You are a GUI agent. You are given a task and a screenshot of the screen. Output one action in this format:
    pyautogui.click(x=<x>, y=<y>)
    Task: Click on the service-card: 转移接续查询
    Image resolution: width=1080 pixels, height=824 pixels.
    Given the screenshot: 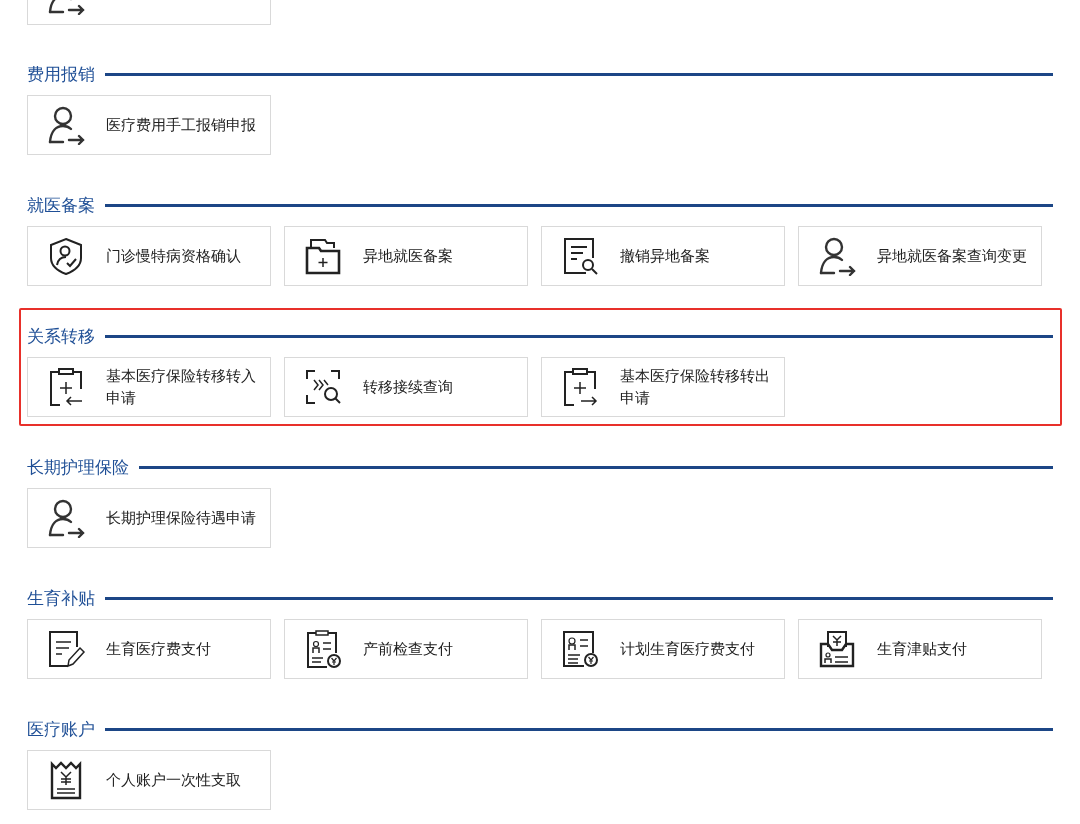 What is the action you would take?
    pyautogui.click(x=406, y=387)
    